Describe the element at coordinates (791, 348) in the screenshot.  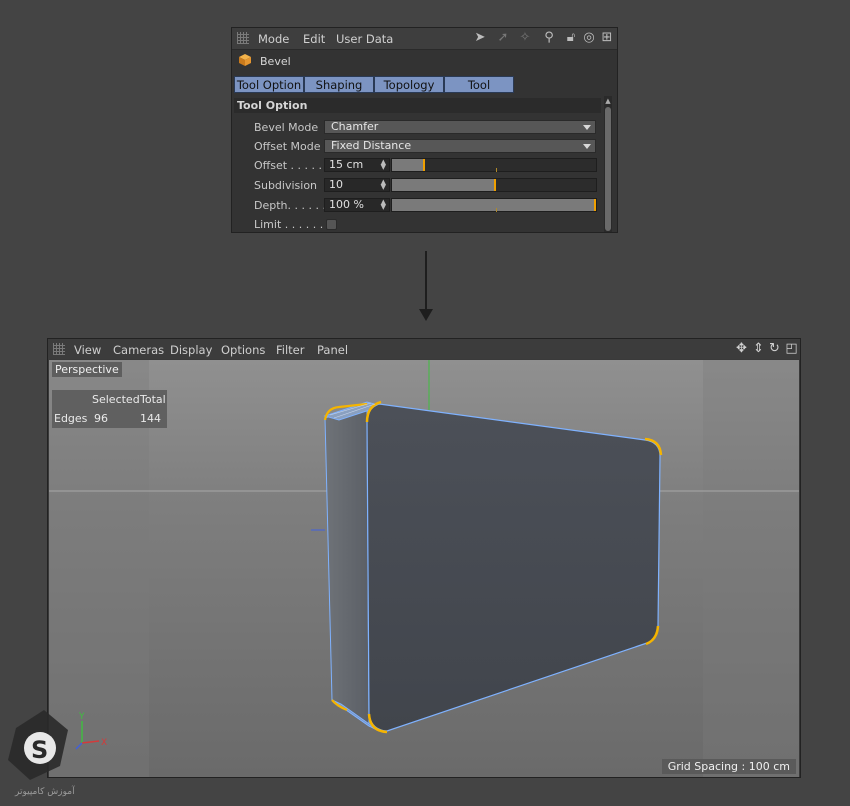
I see `maximize-icon: ◰` at that location.